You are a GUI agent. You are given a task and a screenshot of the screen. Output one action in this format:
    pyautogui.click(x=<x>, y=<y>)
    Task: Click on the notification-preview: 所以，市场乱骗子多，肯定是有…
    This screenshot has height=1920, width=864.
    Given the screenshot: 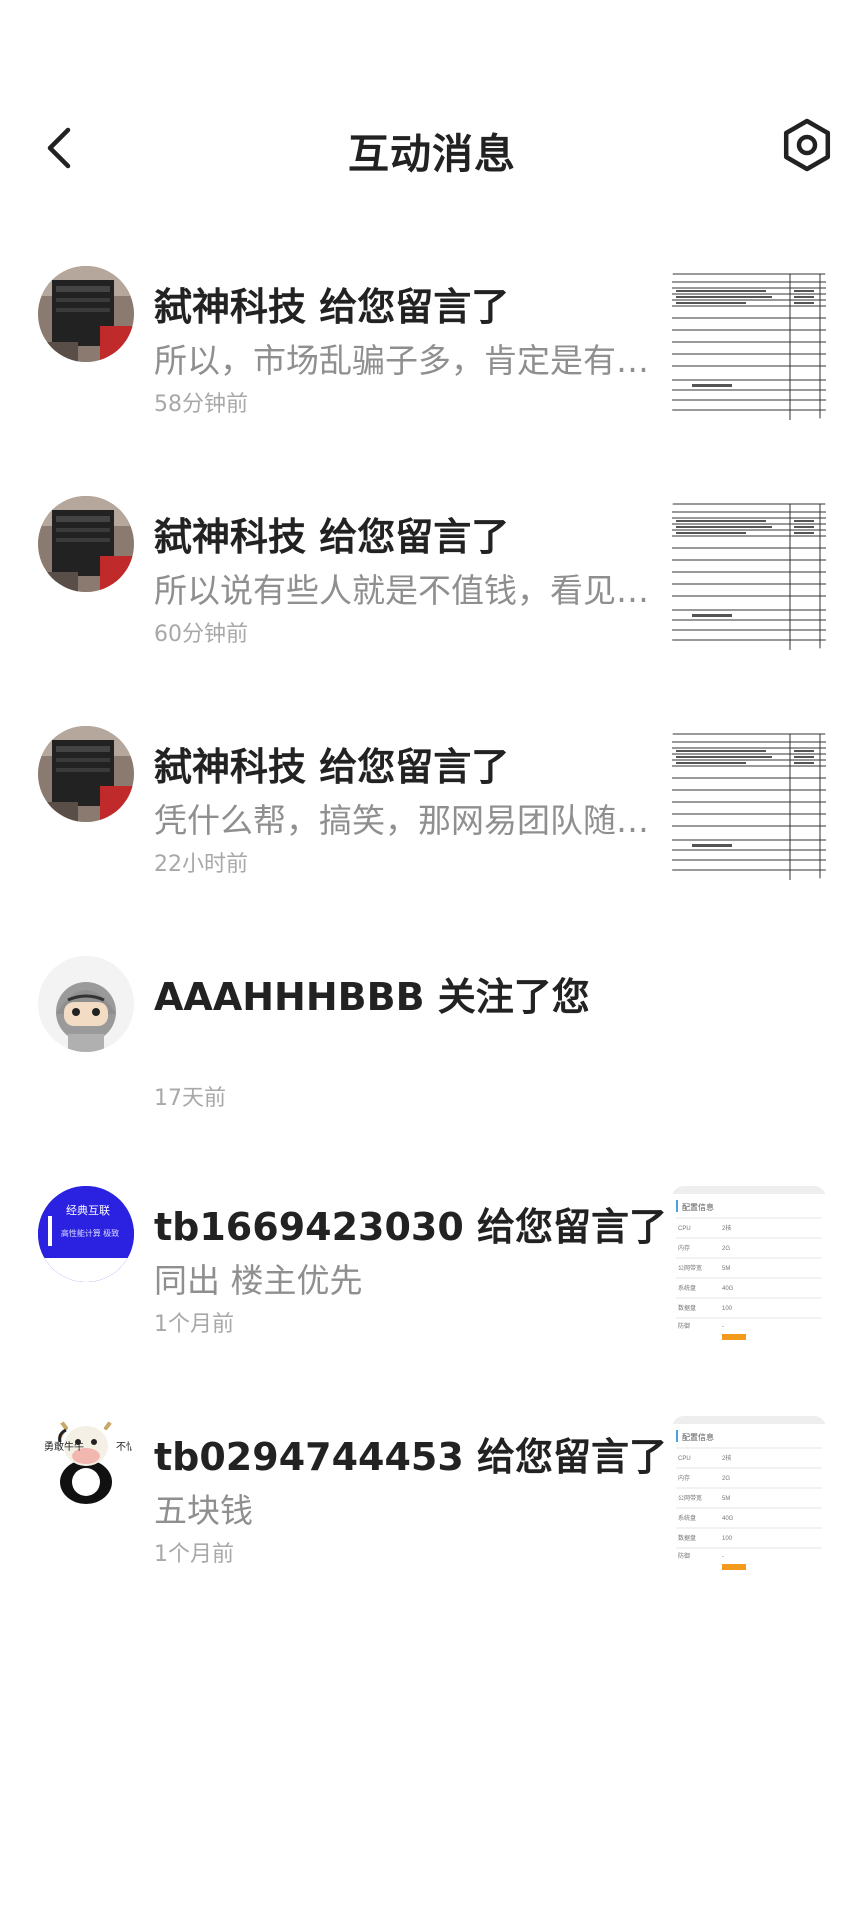 What is the action you would take?
    pyautogui.click(x=401, y=360)
    